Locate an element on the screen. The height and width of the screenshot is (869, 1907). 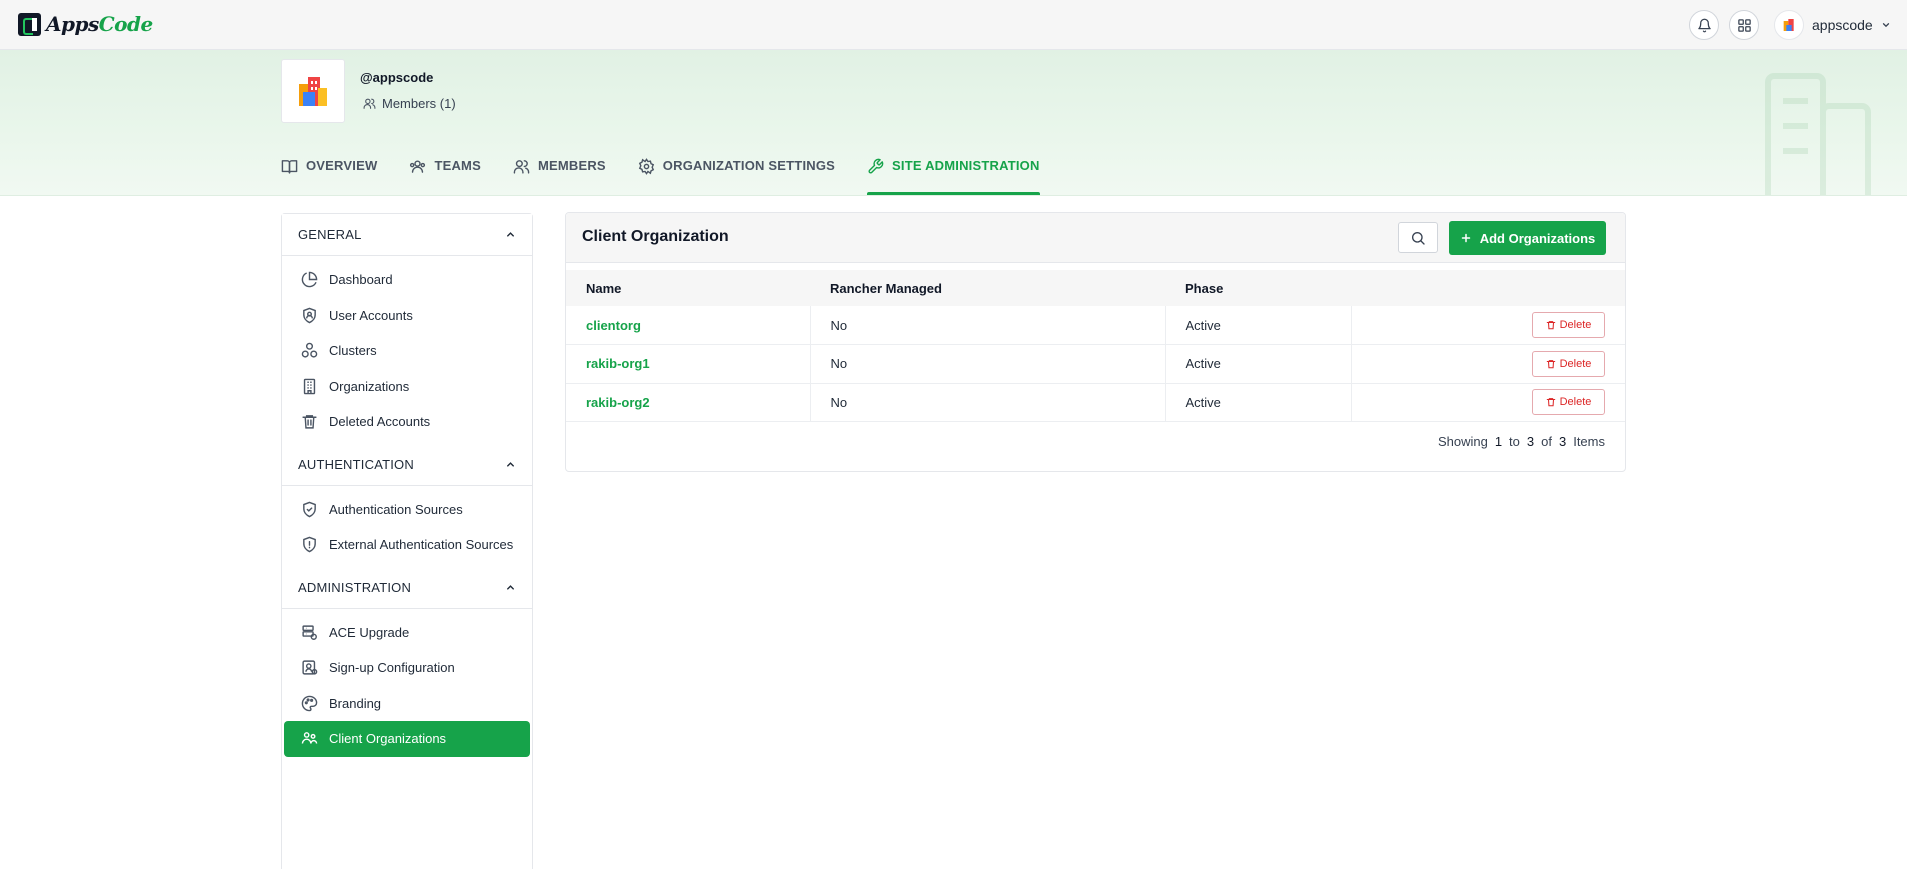
sidebar-item-label: External Authentication Sources is located at coordinates (421, 545).